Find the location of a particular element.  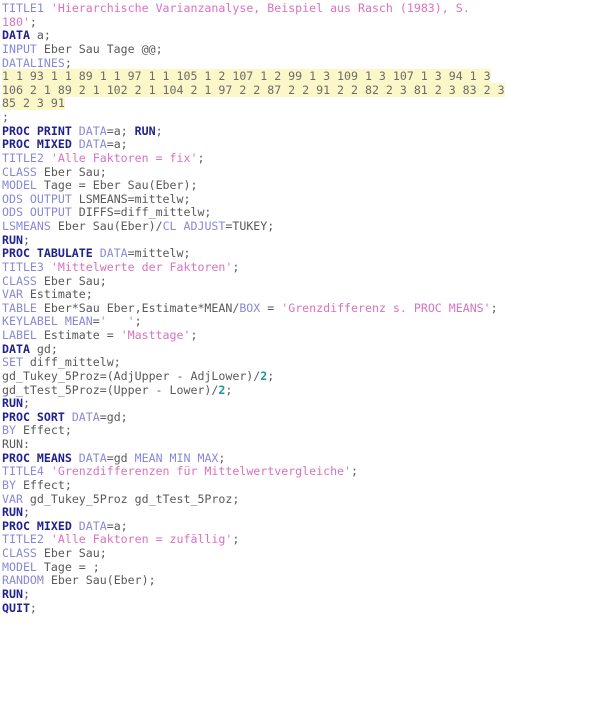

code-token-str: ' ' is located at coordinates (117, 321).